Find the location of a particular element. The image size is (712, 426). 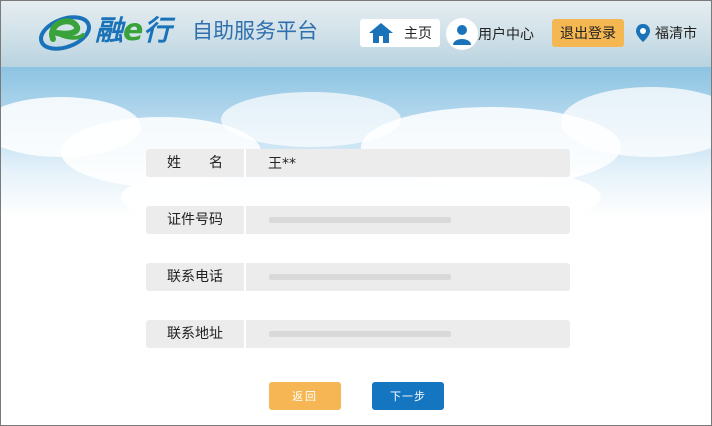

house-icon is located at coordinates (381, 33).